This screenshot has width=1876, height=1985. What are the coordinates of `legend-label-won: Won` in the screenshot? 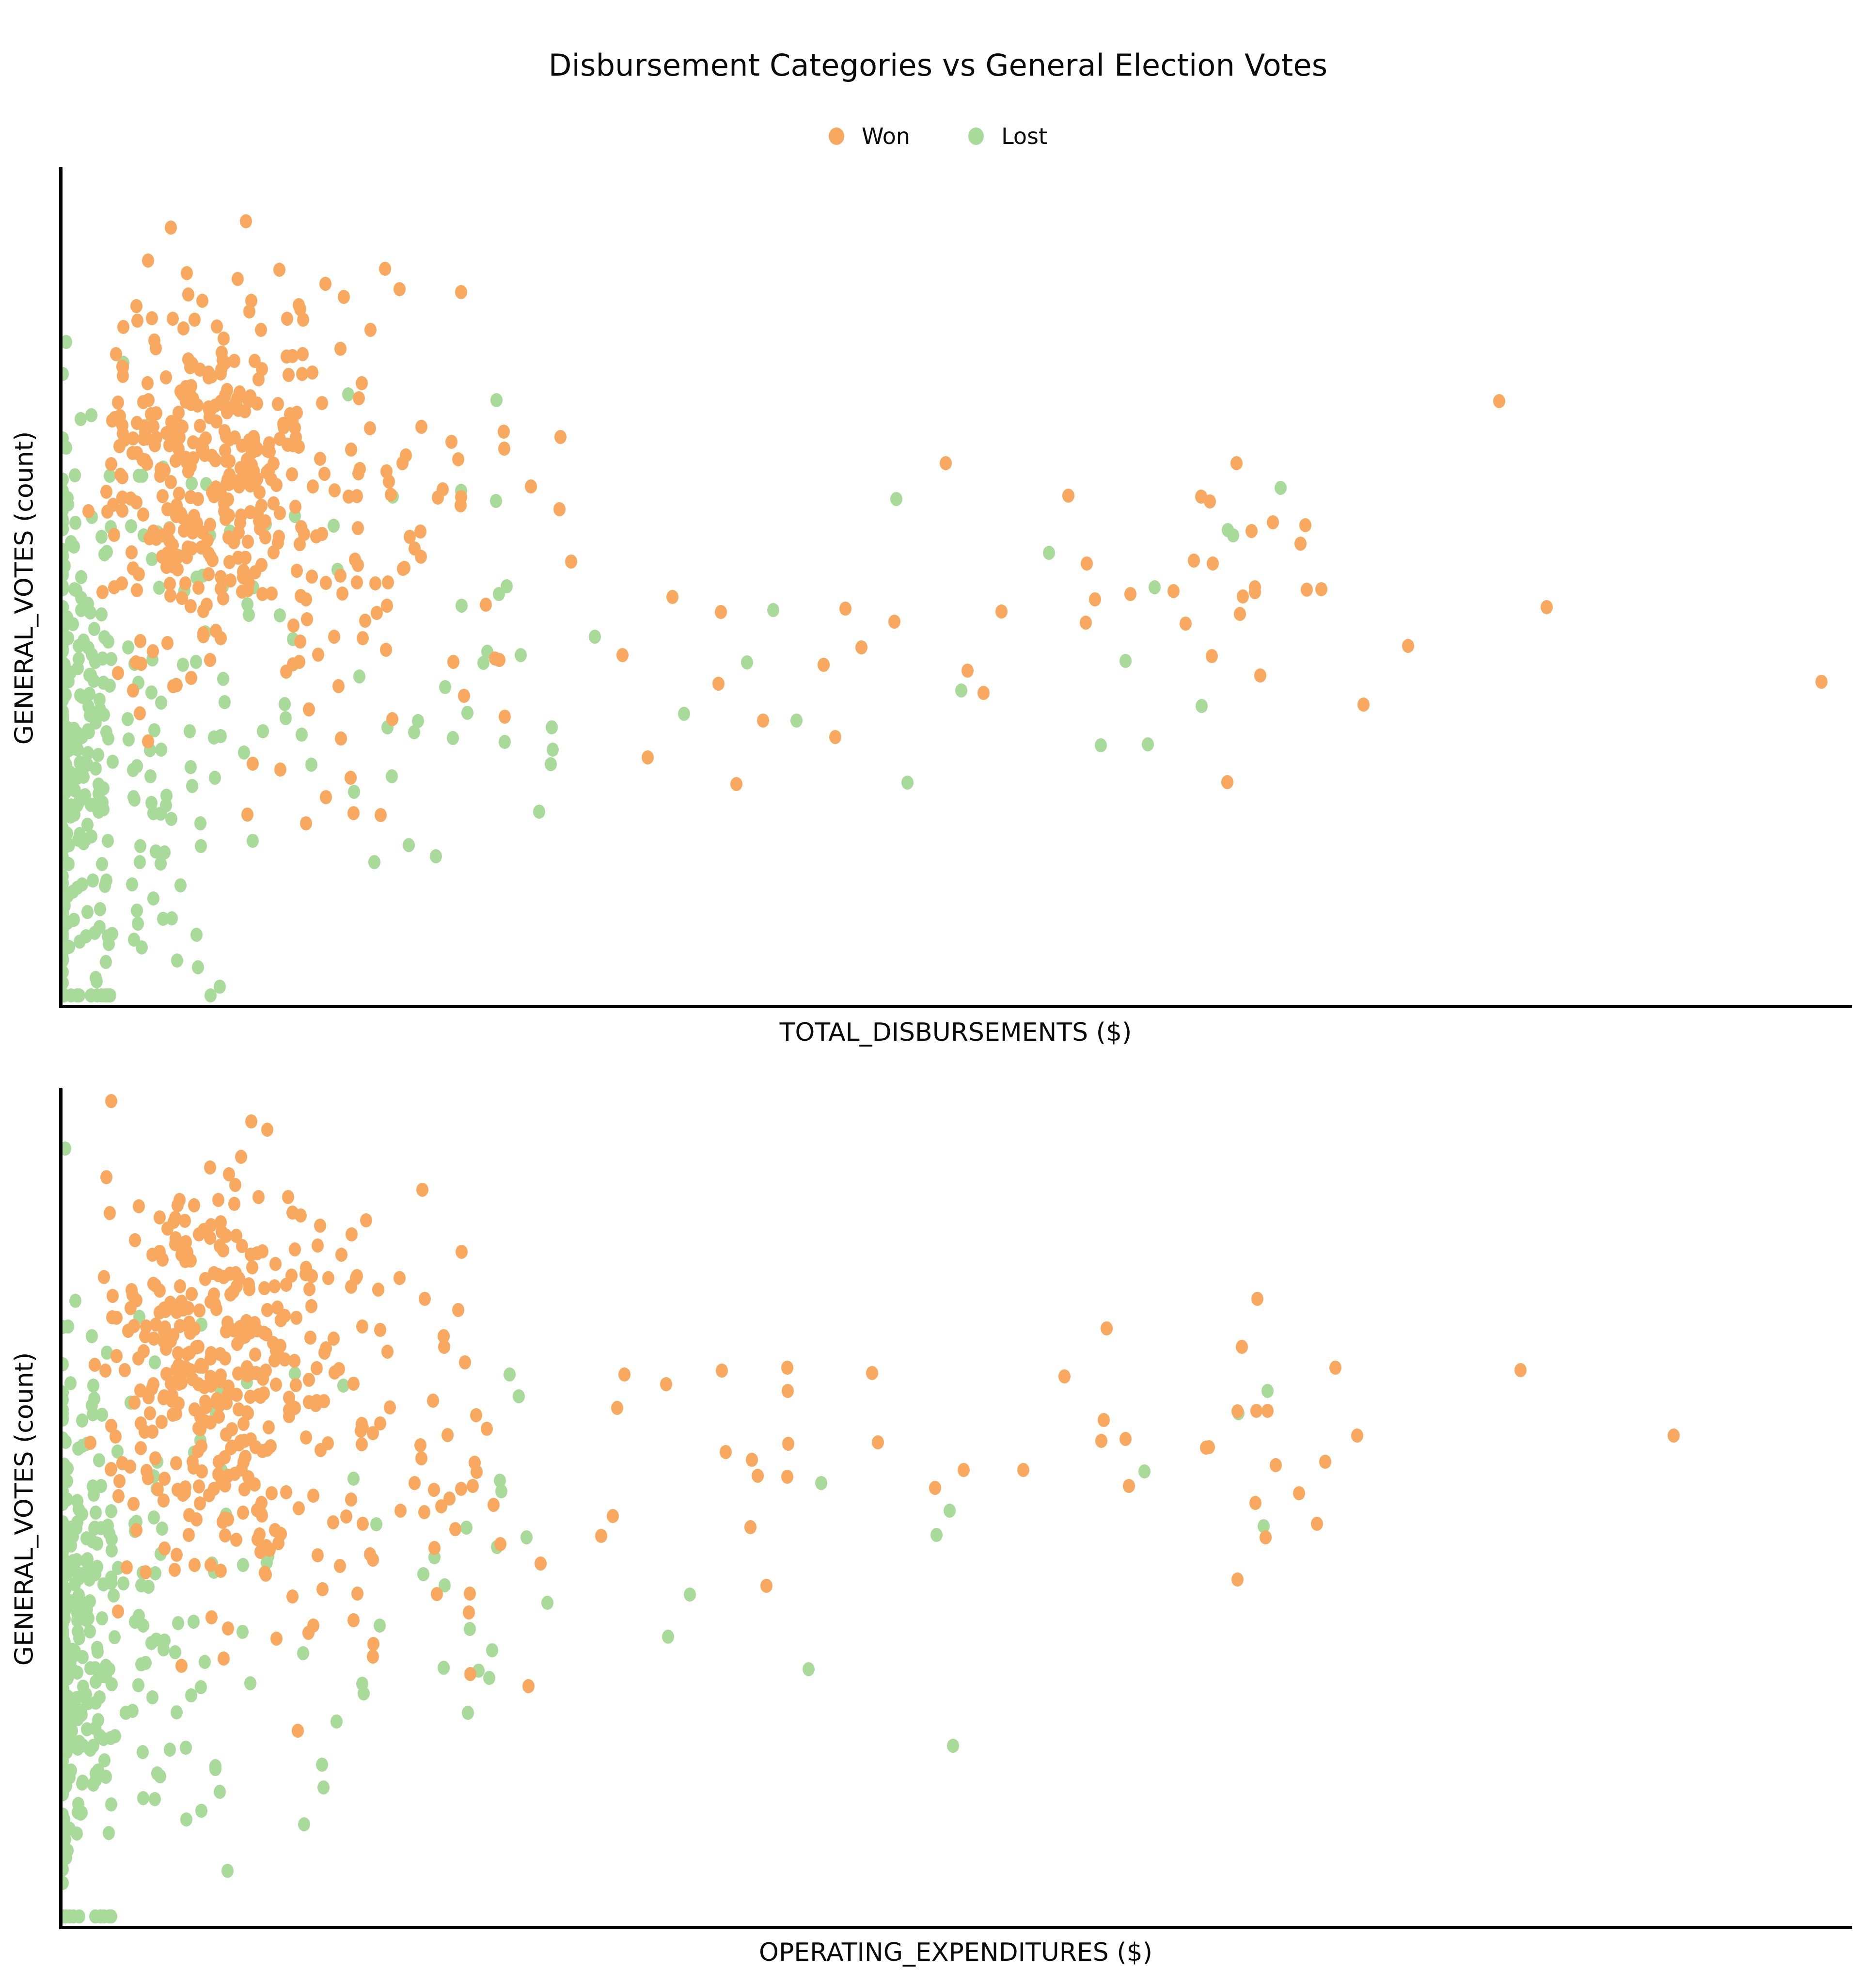 It's located at (886, 136).